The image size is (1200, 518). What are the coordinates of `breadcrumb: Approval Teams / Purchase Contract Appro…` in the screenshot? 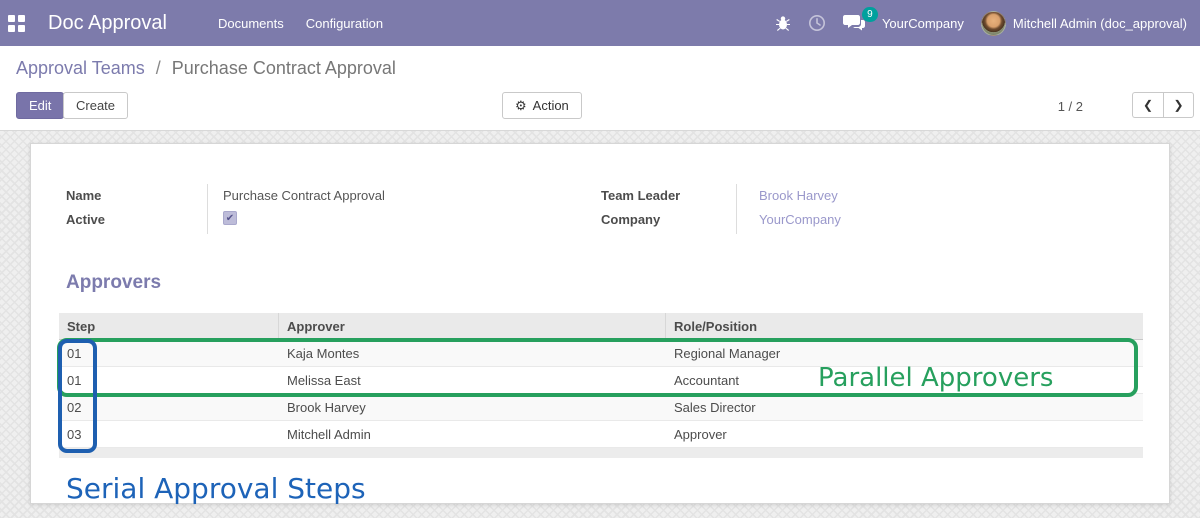 It's located at (206, 68).